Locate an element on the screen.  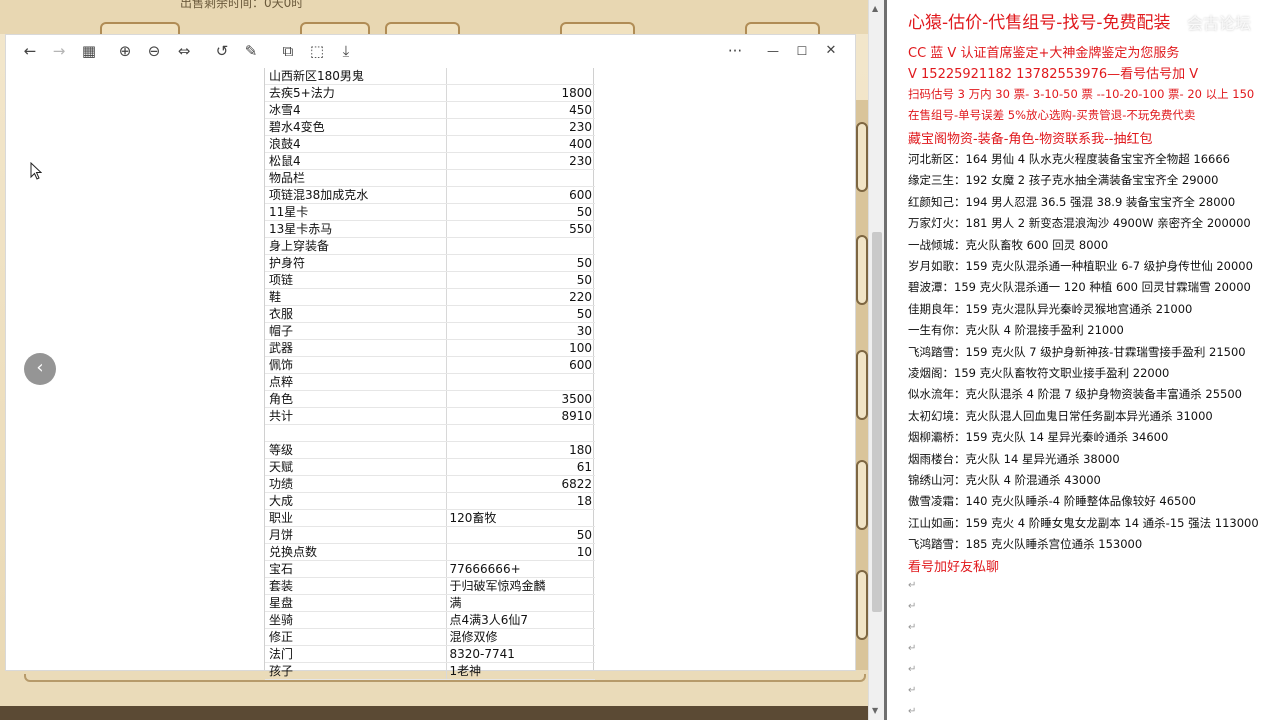
table-row: 身上穿装备 is located at coordinates (430, 246).